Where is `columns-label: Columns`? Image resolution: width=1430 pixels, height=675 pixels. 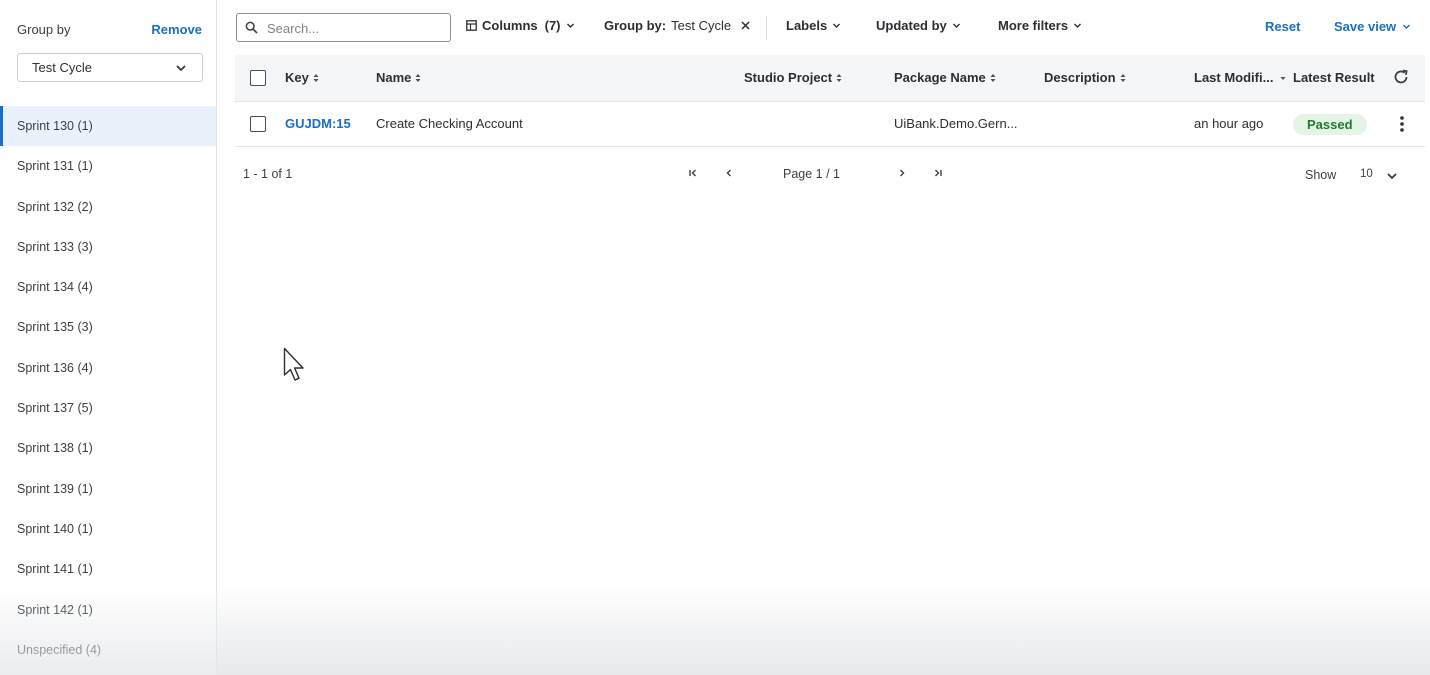 columns-label: Columns is located at coordinates (510, 25).